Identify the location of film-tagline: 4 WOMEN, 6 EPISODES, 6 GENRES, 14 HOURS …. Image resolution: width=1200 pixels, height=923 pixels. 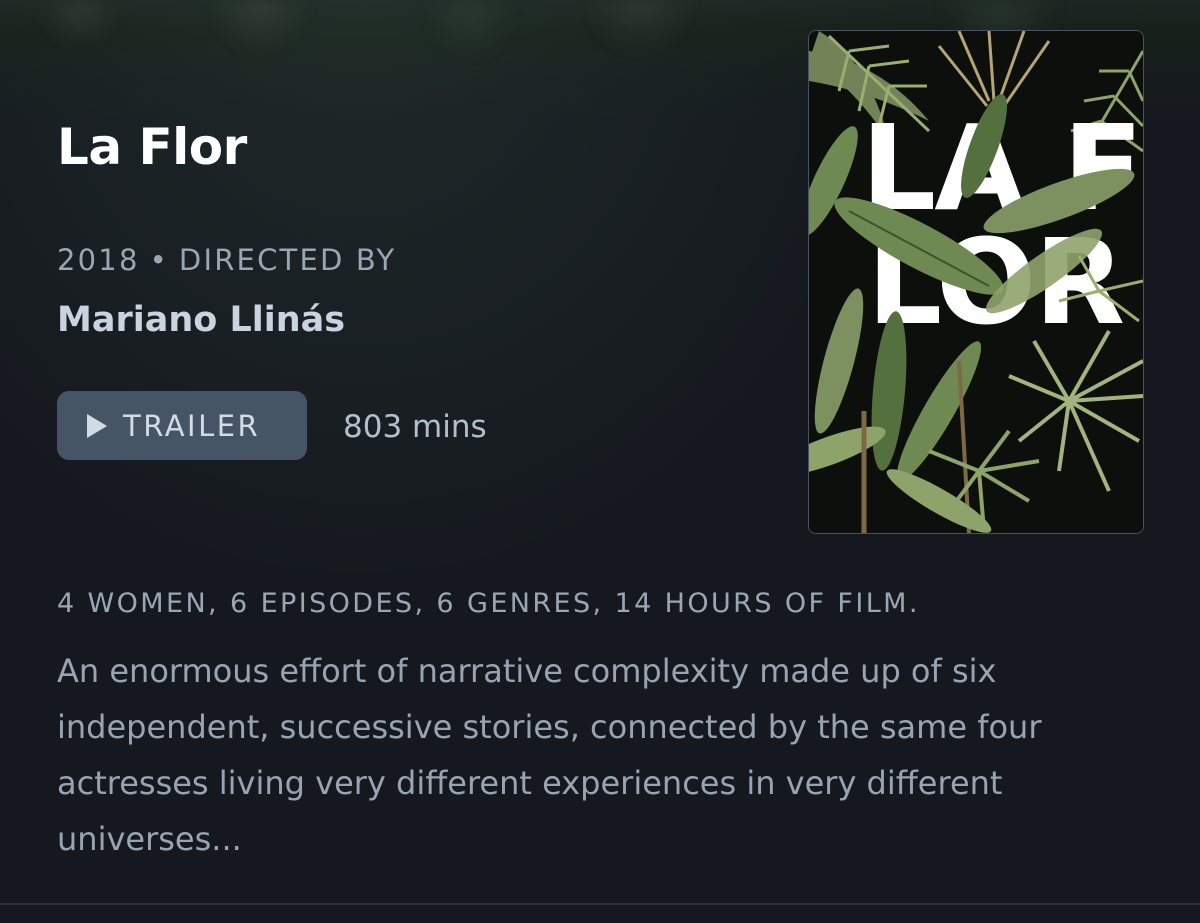
(488, 603).